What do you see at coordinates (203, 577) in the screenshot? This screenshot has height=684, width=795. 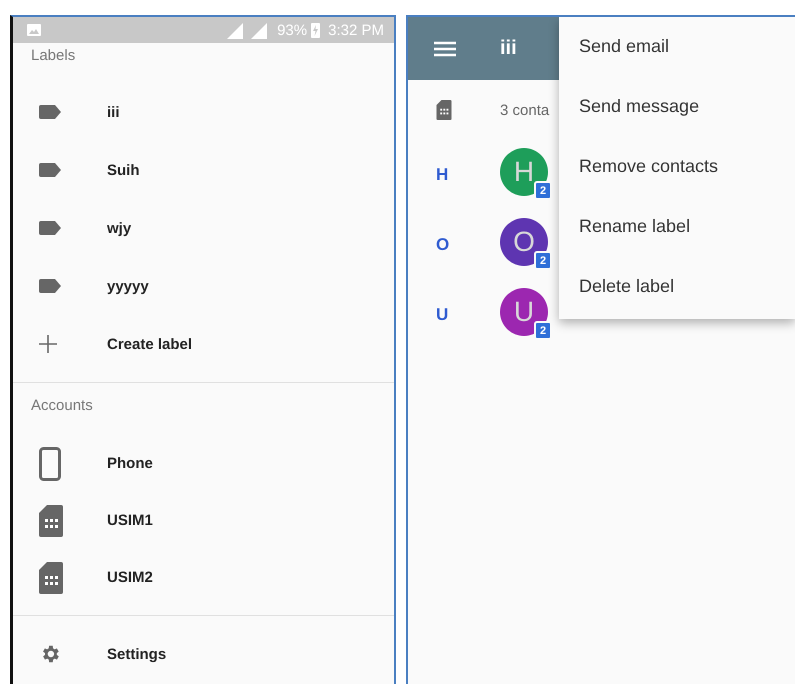 I see `drawer-item: USIM2` at bounding box center [203, 577].